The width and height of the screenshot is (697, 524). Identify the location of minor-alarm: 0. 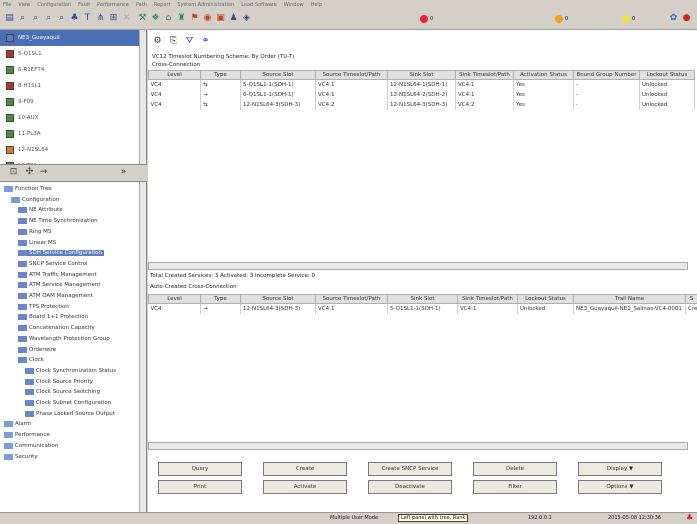
(628, 18).